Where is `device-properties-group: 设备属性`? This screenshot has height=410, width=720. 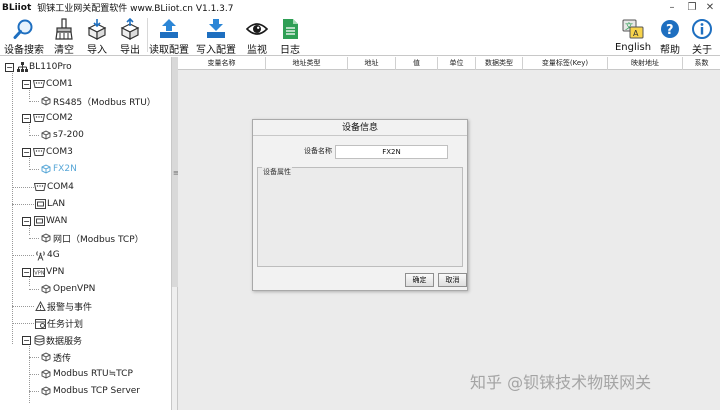 device-properties-group: 设备属性 is located at coordinates (360, 217).